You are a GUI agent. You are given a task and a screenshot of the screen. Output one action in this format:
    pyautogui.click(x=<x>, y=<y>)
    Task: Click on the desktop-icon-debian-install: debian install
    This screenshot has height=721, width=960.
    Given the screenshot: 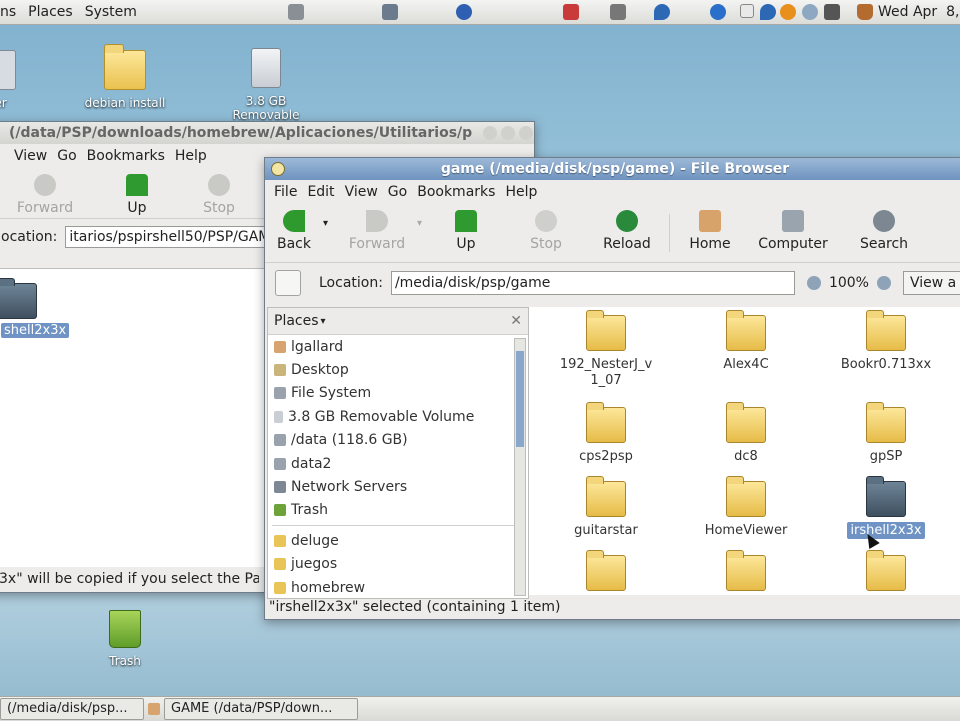 What is the action you would take?
    pyautogui.click(x=125, y=77)
    